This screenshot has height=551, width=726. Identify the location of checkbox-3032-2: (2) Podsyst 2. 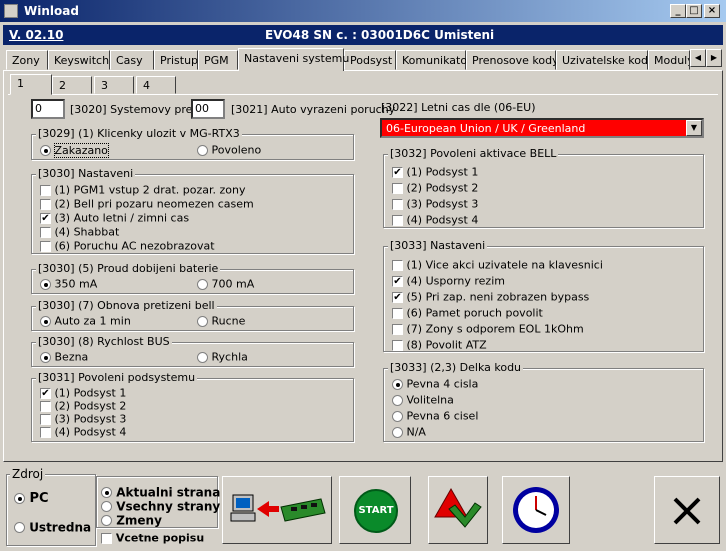
(435, 188).